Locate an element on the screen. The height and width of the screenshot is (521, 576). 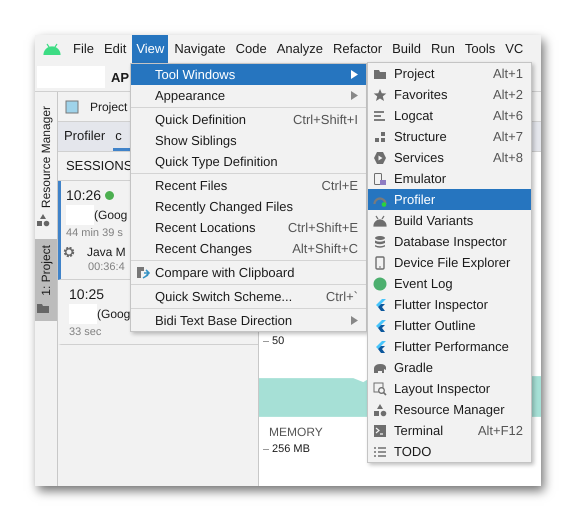
session-time: 10:25 is located at coordinates (86, 294).